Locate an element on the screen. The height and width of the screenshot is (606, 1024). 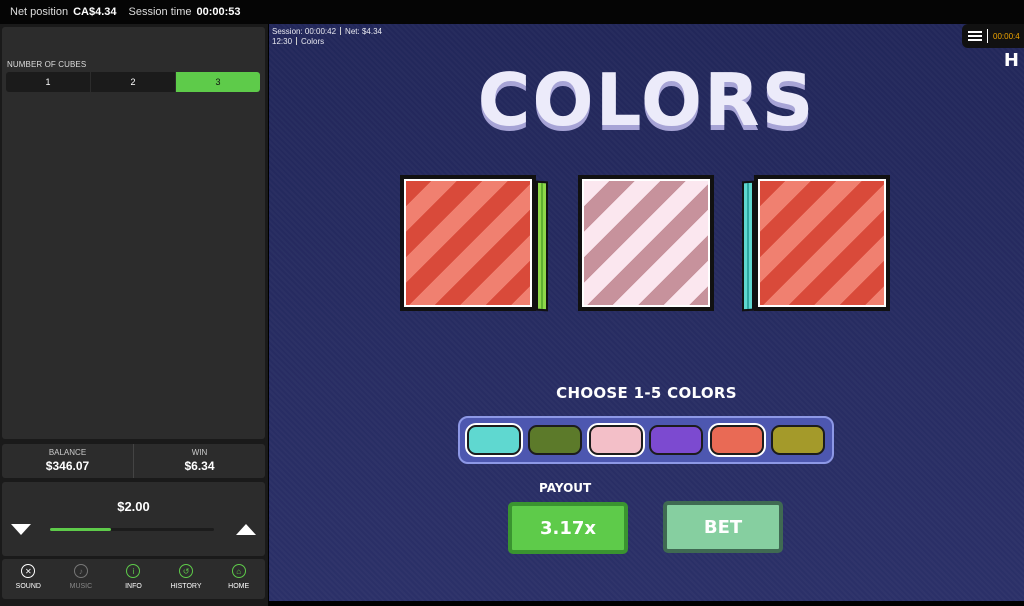
bet-button: BET is located at coordinates (723, 527).